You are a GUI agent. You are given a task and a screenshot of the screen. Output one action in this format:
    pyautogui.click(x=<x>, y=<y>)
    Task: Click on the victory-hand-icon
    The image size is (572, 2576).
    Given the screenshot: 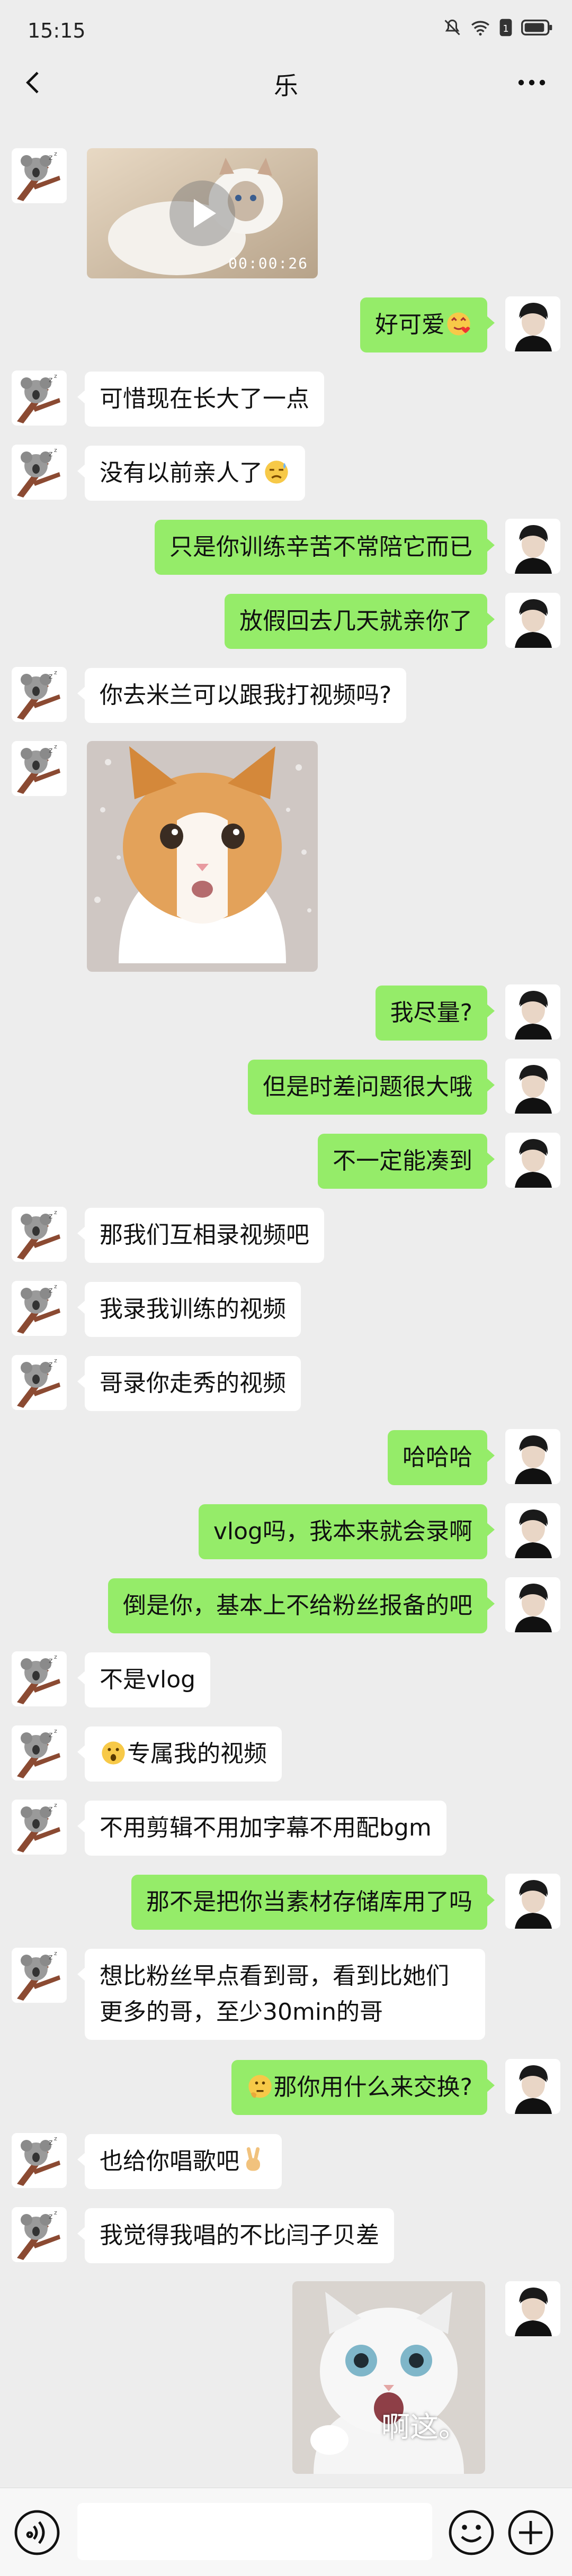 What is the action you would take?
    pyautogui.click(x=253, y=2159)
    